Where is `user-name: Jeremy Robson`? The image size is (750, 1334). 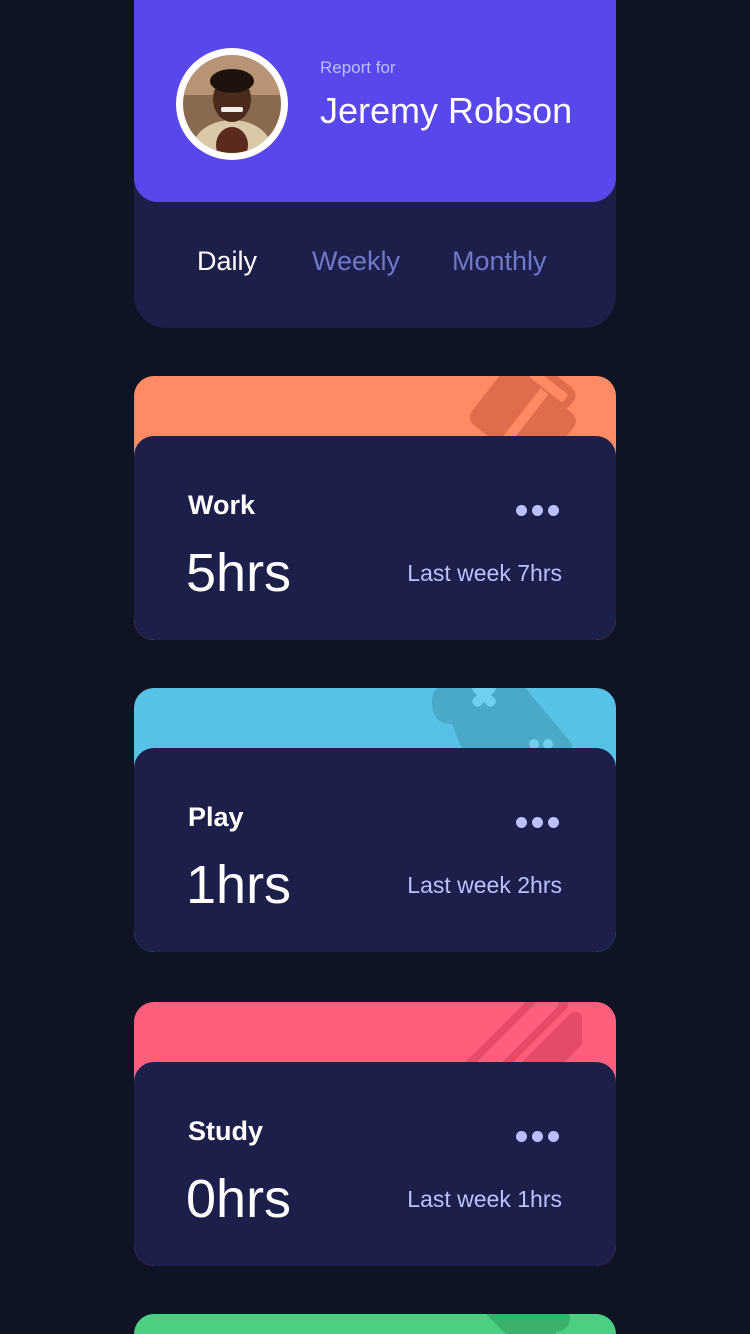 user-name: Jeremy Robson is located at coordinates (446, 110).